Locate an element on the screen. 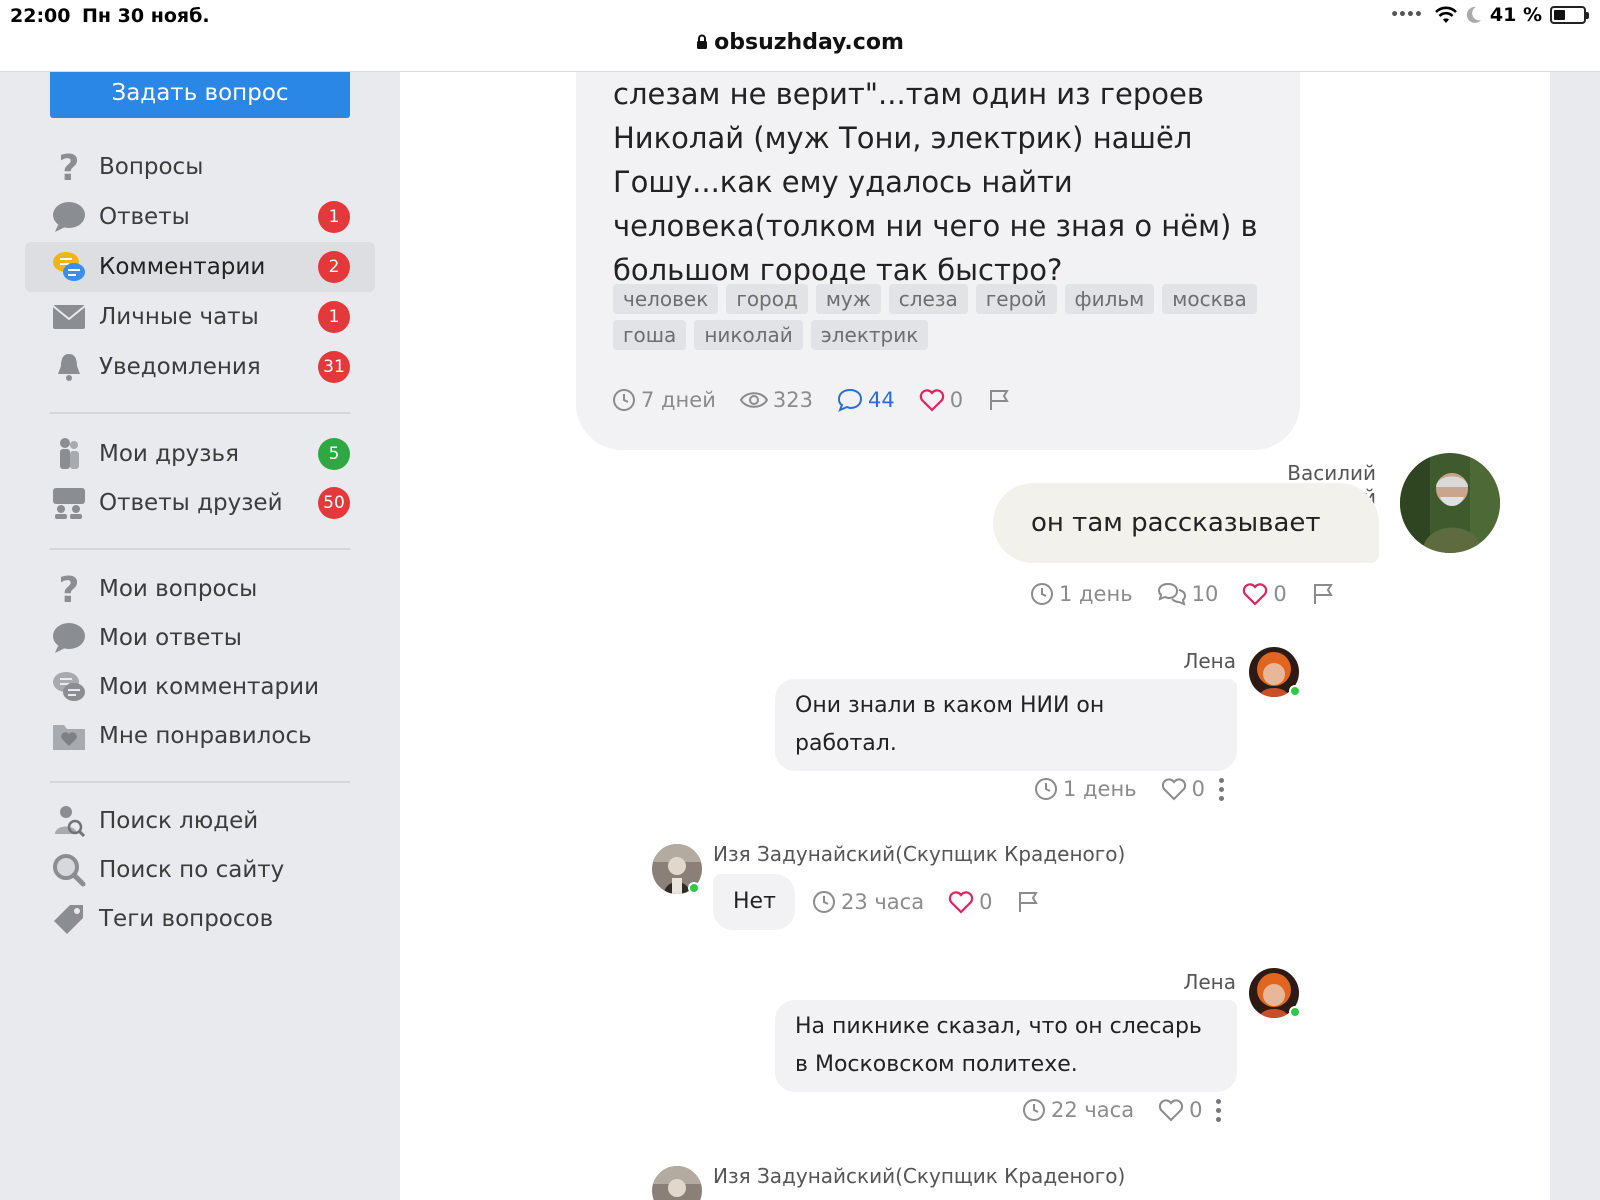  tag-chip: электрик is located at coordinates (869, 335).